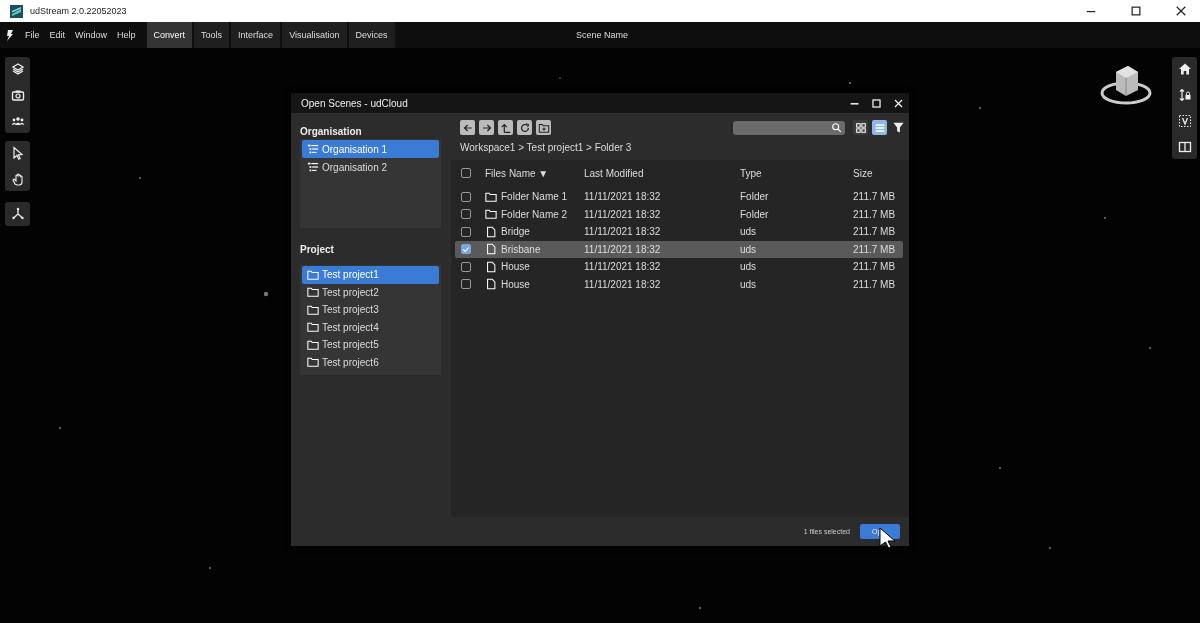 The width and height of the screenshot is (1200, 623). What do you see at coordinates (534, 214) in the screenshot?
I see `table-cell: Folder Name 2` at bounding box center [534, 214].